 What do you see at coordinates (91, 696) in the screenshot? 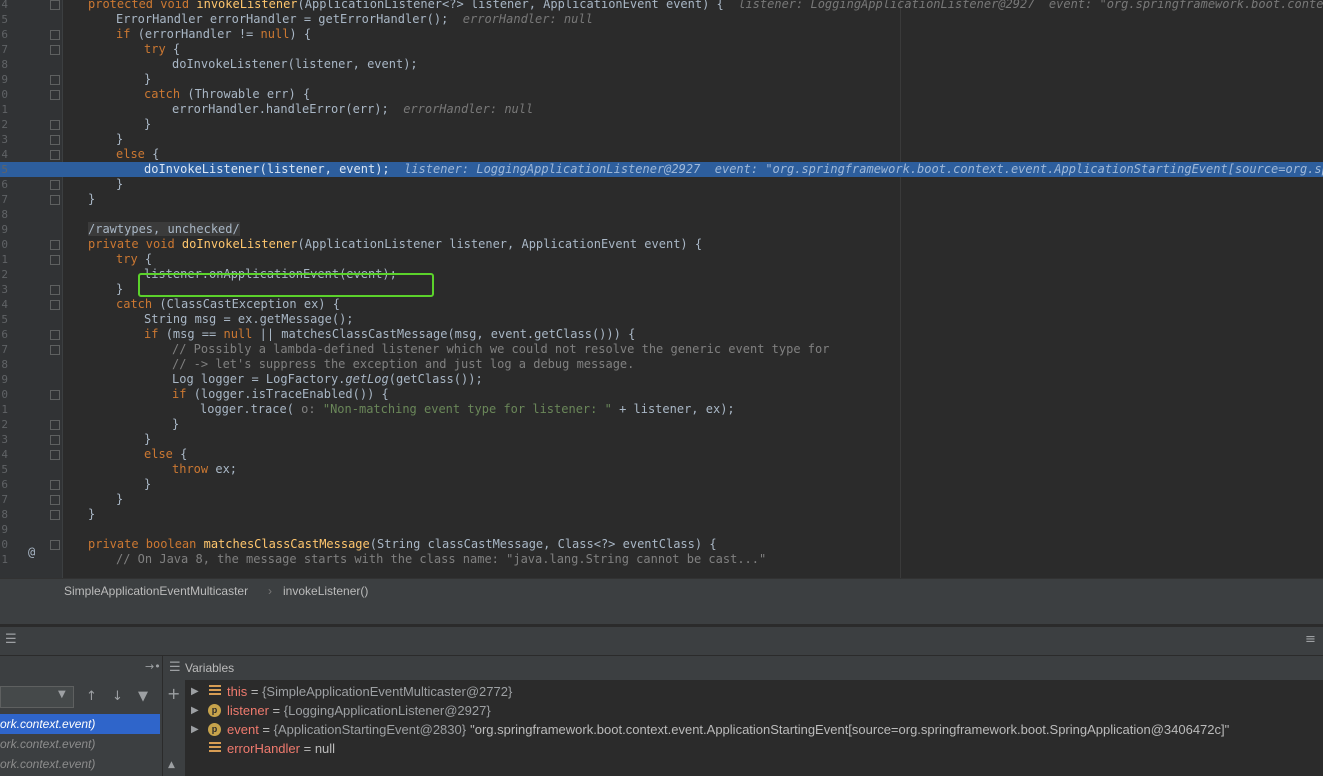
I see `up-arrow-icon: ↑` at bounding box center [91, 696].